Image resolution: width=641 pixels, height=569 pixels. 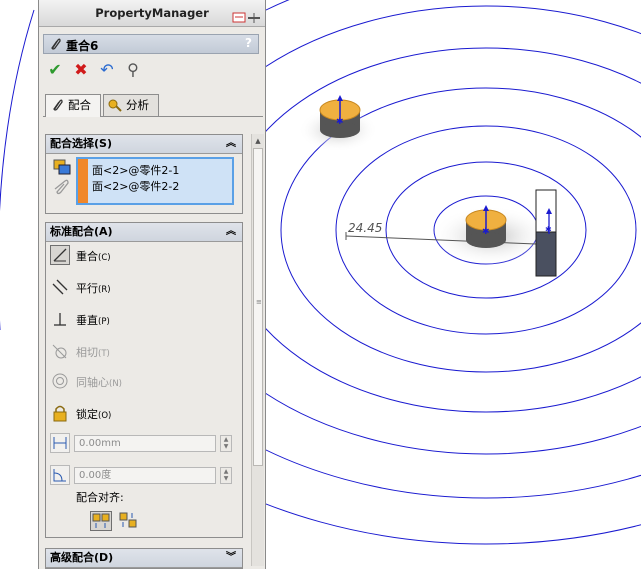 What do you see at coordinates (145, 475) in the screenshot?
I see `angle-field: 0.00度` at bounding box center [145, 475].